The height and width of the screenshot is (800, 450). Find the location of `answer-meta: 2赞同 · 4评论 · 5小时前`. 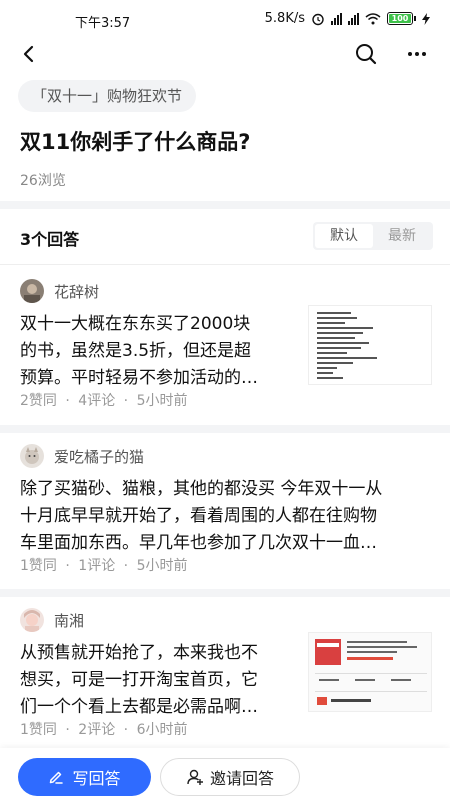

answer-meta: 2赞同 · 4评论 · 5小时前 is located at coordinates (105, 400).